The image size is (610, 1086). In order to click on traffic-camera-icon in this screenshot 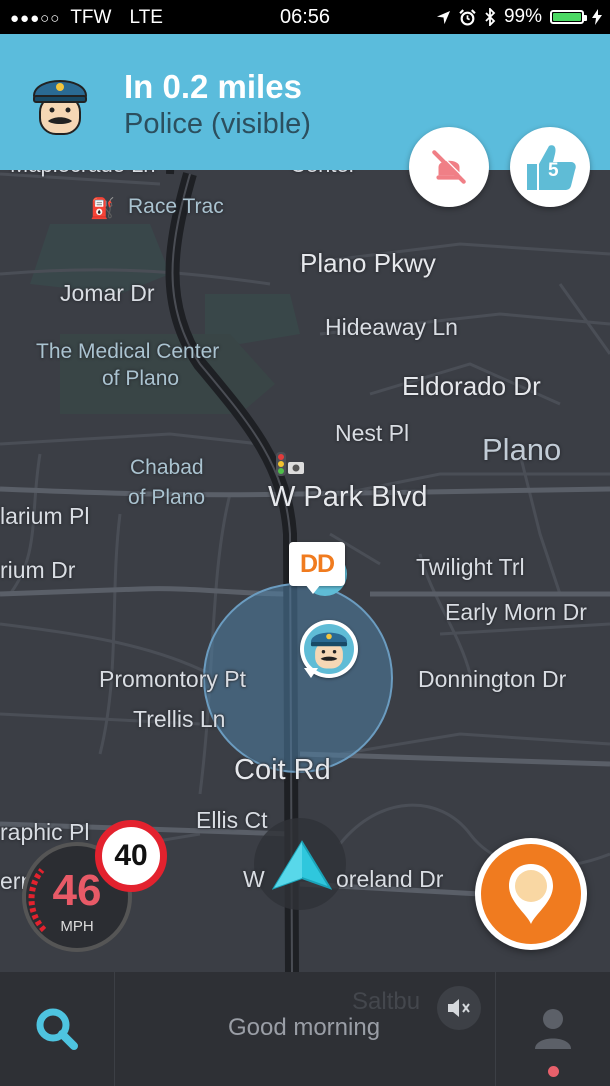, I will do `click(290, 464)`.